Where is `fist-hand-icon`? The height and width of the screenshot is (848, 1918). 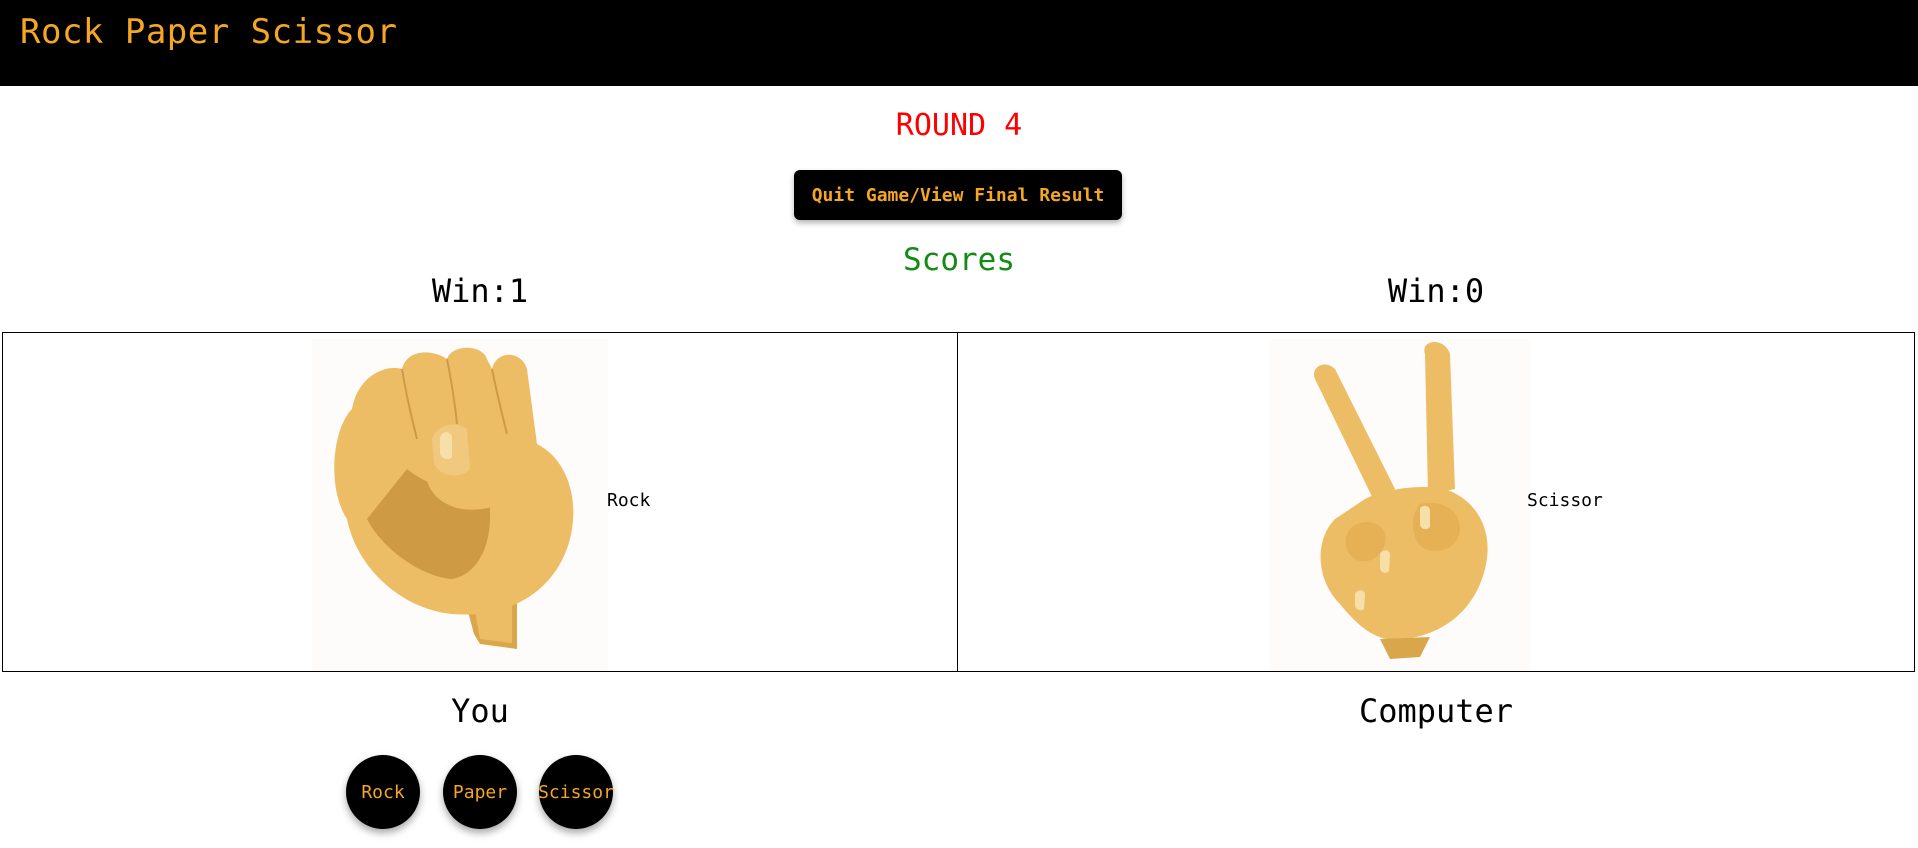 fist-hand-icon is located at coordinates (460, 505).